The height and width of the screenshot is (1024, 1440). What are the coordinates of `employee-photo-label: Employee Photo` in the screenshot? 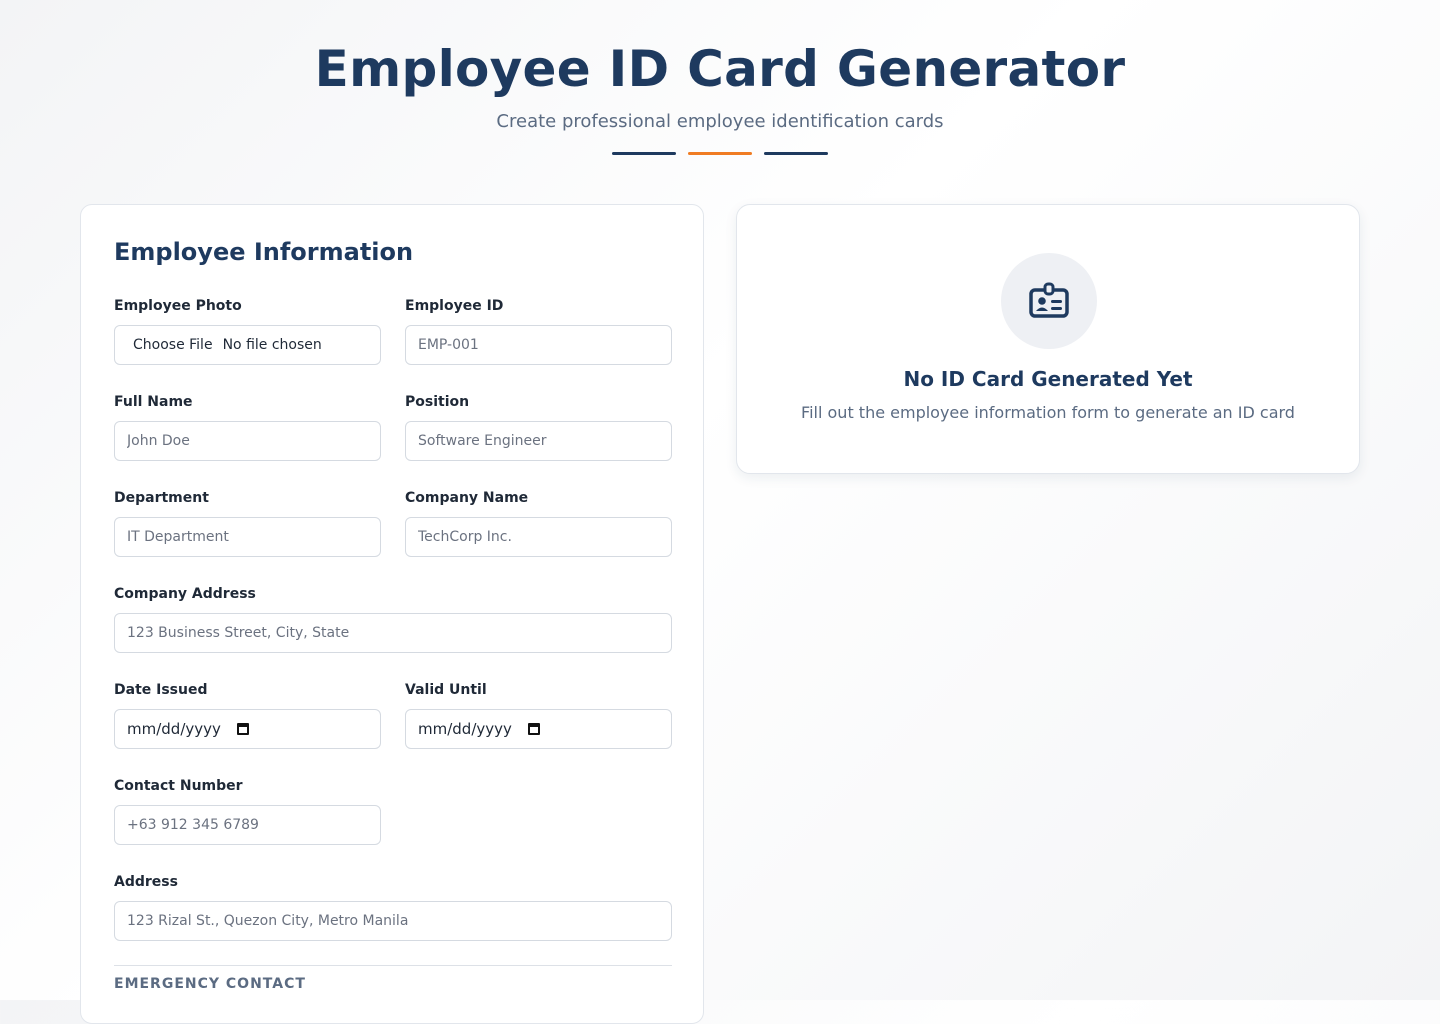 It's located at (178, 306).